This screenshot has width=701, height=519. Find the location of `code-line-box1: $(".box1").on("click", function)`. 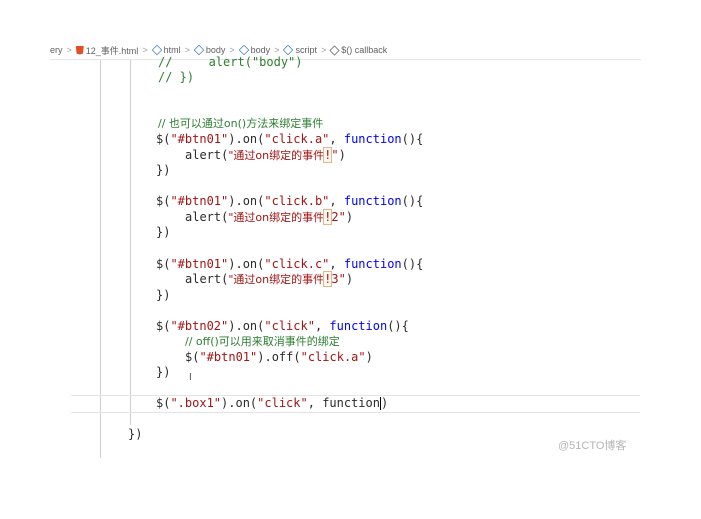

code-line-box1: $(".box1").on("click", function) is located at coordinates (272, 403).